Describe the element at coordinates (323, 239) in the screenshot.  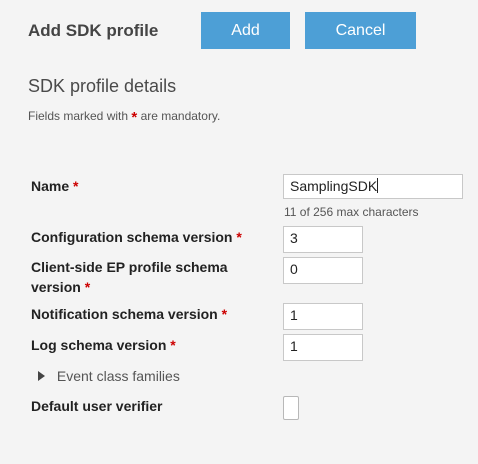
I see `config-schema-input: 3` at that location.